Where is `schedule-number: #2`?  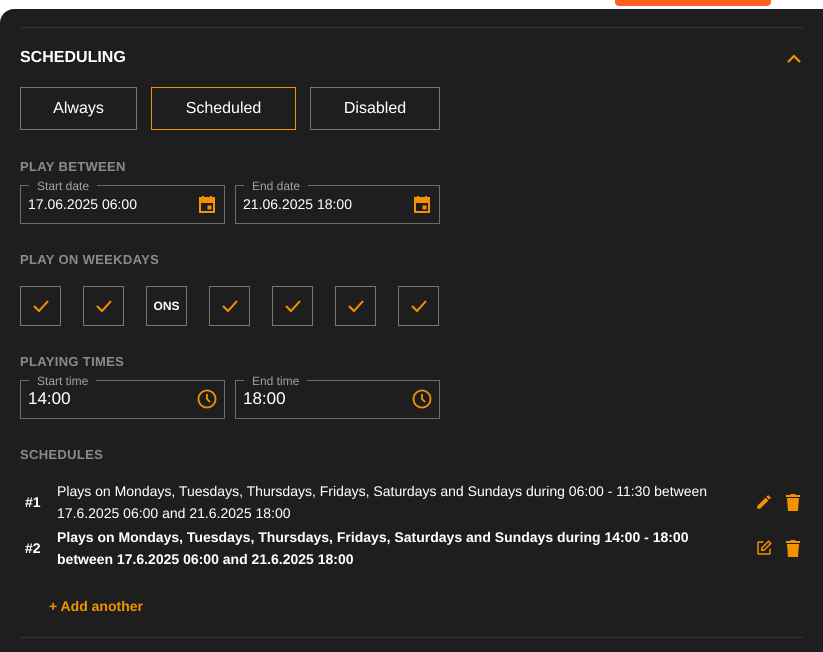
schedule-number: #2 is located at coordinates (33, 548).